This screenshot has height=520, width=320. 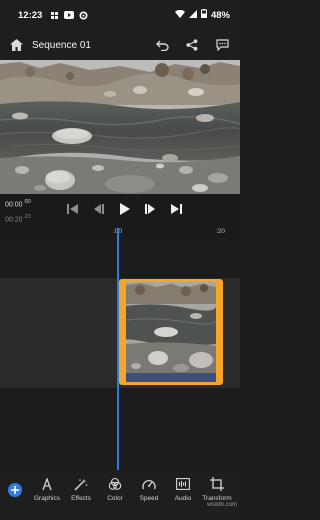 What do you see at coordinates (192, 45) in the screenshot?
I see `share-icon` at bounding box center [192, 45].